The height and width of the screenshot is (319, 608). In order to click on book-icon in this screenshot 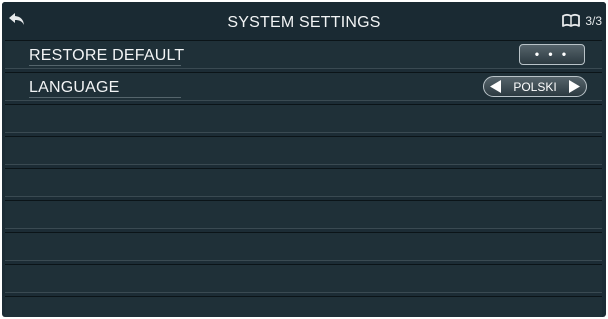, I will do `click(571, 20)`.